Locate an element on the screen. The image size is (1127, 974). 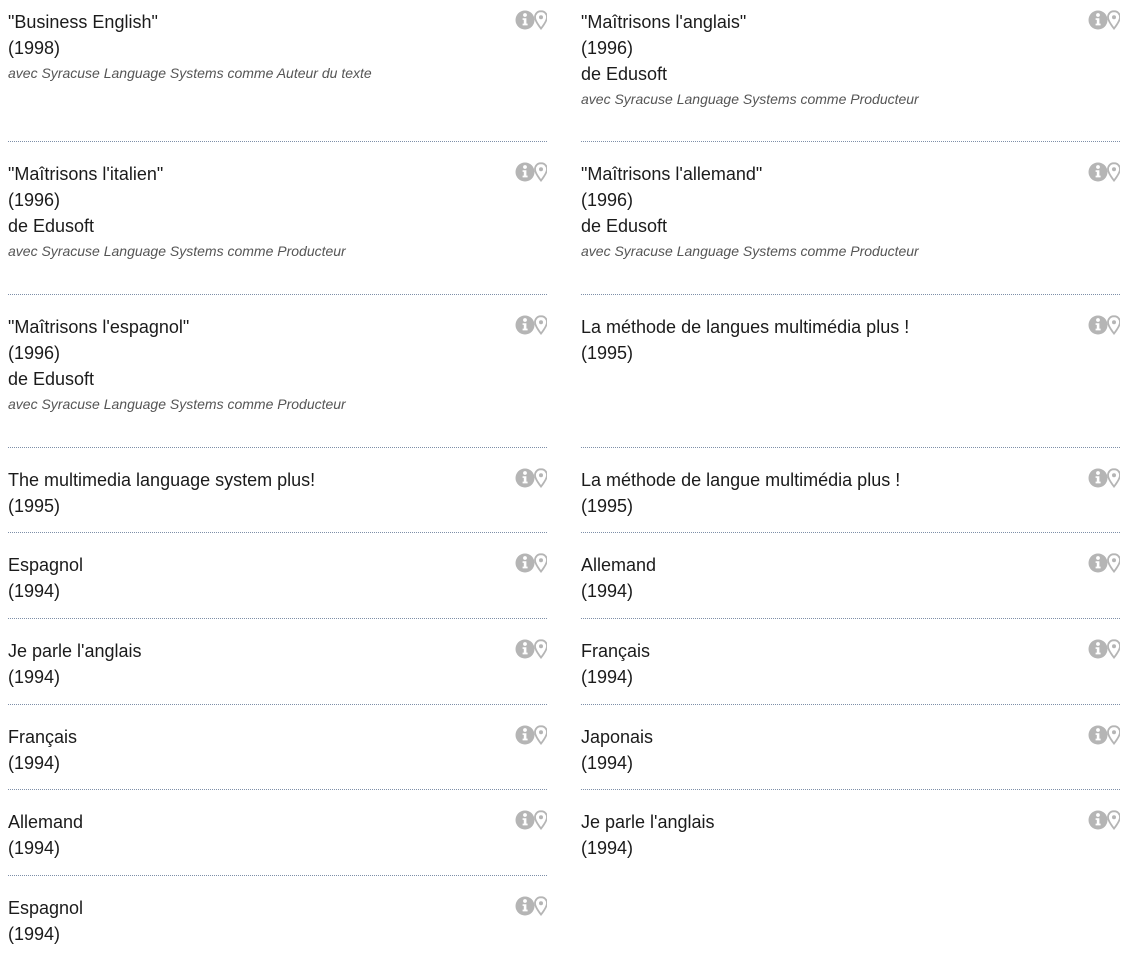
entry-title: Japonais is located at coordinates (850, 732).